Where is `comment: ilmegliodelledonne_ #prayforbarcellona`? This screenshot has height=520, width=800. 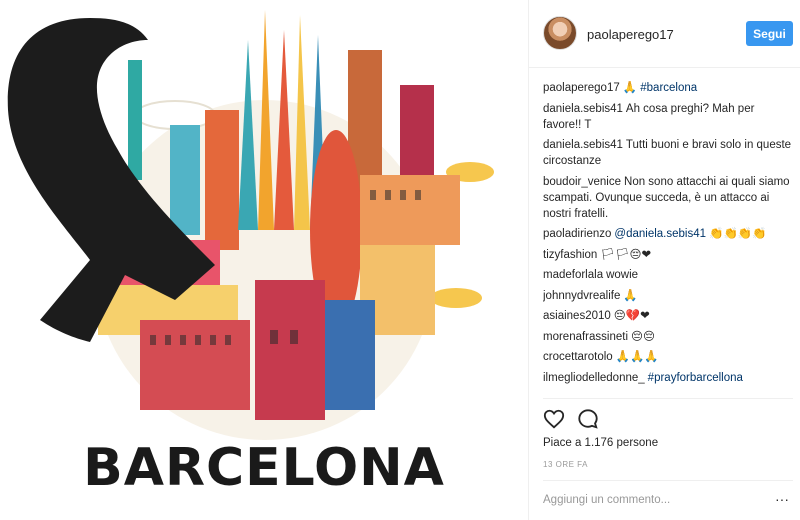
comment: ilmegliodelledonne_ #prayforbarcellona is located at coordinates (668, 378).